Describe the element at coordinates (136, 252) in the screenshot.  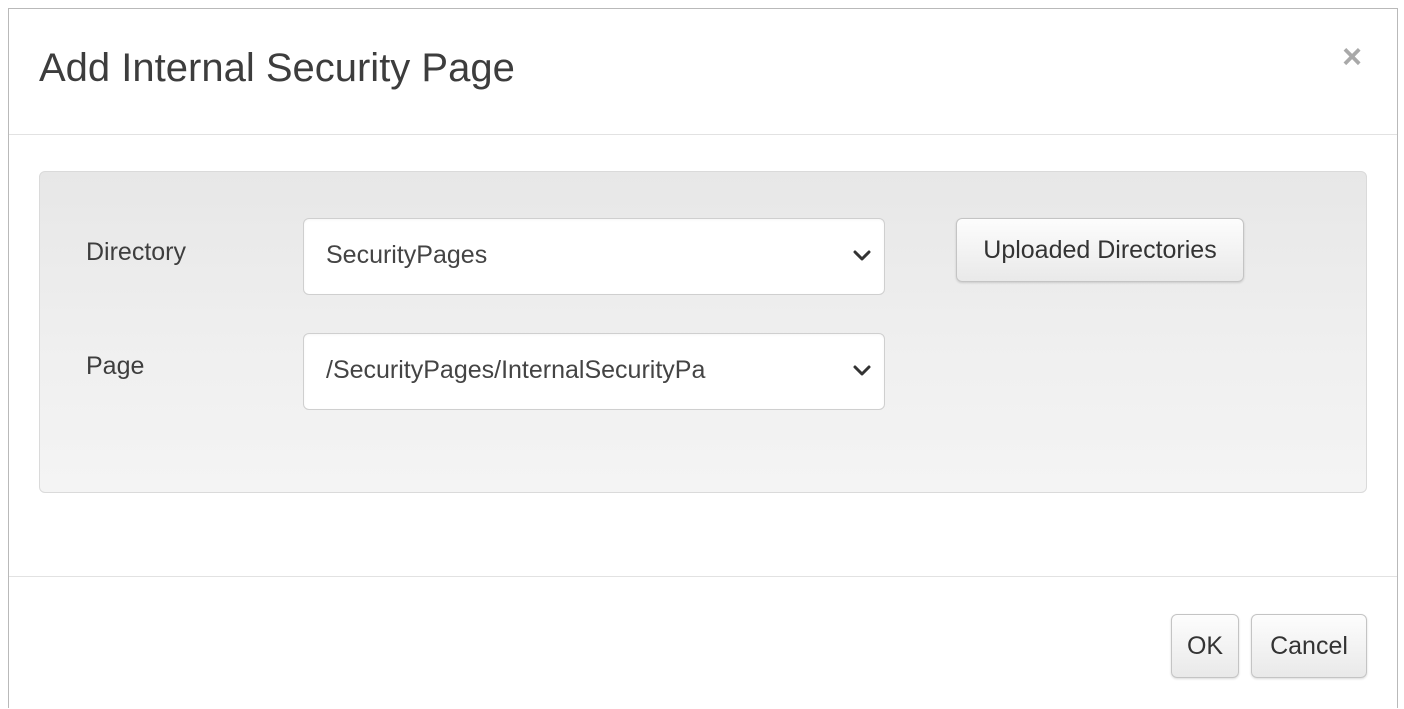
I see `directory-label: Directory` at that location.